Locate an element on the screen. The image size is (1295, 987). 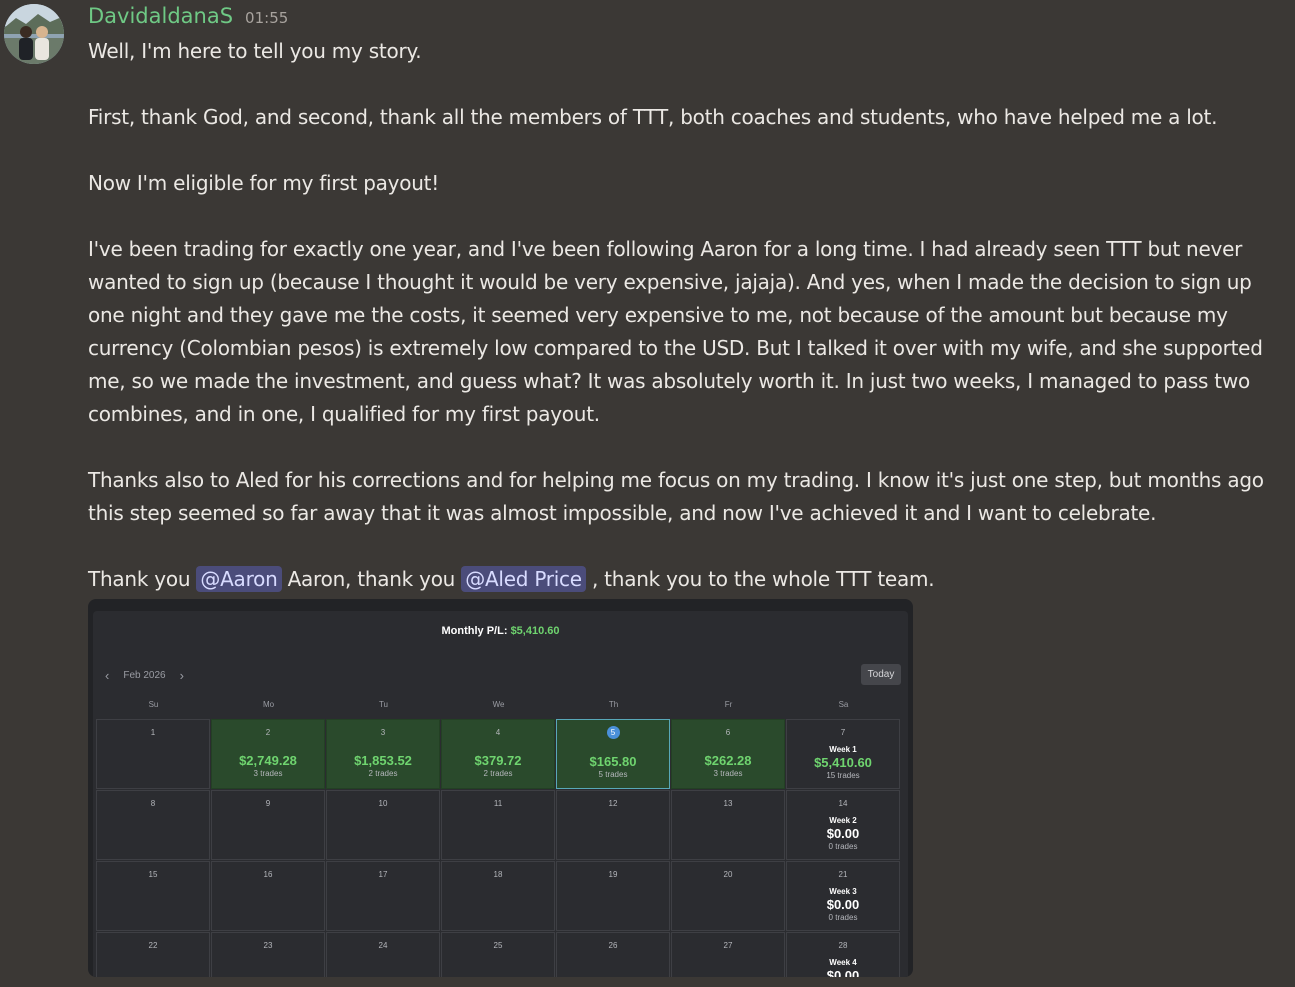
day-of-week-label: Fr is located at coordinates (728, 704).